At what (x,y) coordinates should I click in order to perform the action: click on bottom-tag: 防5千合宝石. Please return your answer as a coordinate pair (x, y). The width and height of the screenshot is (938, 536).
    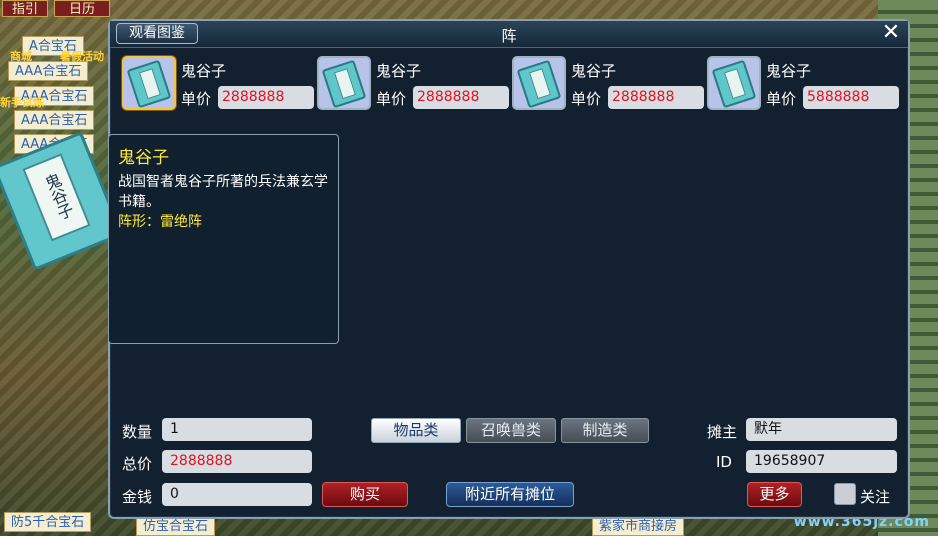
    Looking at the image, I should click on (48, 522).